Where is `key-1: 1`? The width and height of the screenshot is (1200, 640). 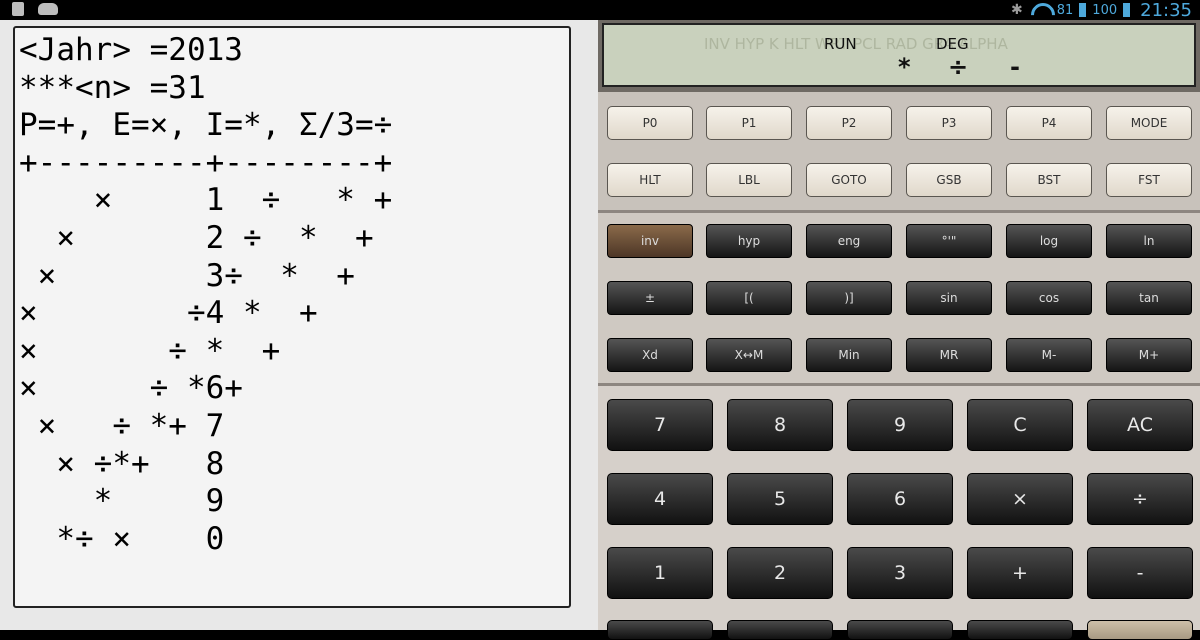 key-1: 1 is located at coordinates (660, 573).